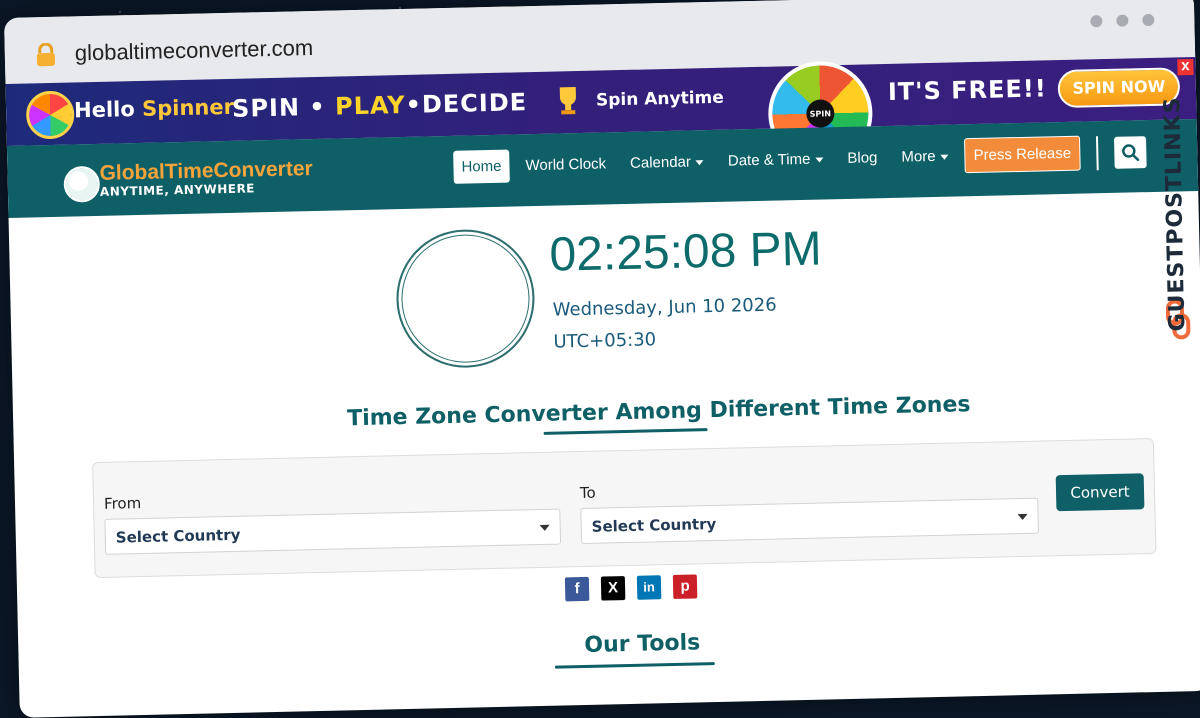  Describe the element at coordinates (370, 105) in the screenshot. I see `slogan-play: PLAY` at that location.